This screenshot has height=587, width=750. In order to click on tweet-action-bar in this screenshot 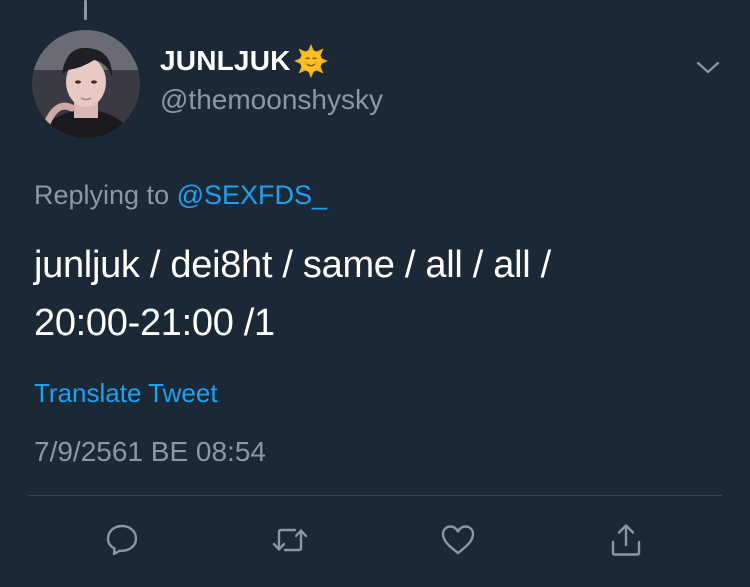, I will do `click(375, 543)`.